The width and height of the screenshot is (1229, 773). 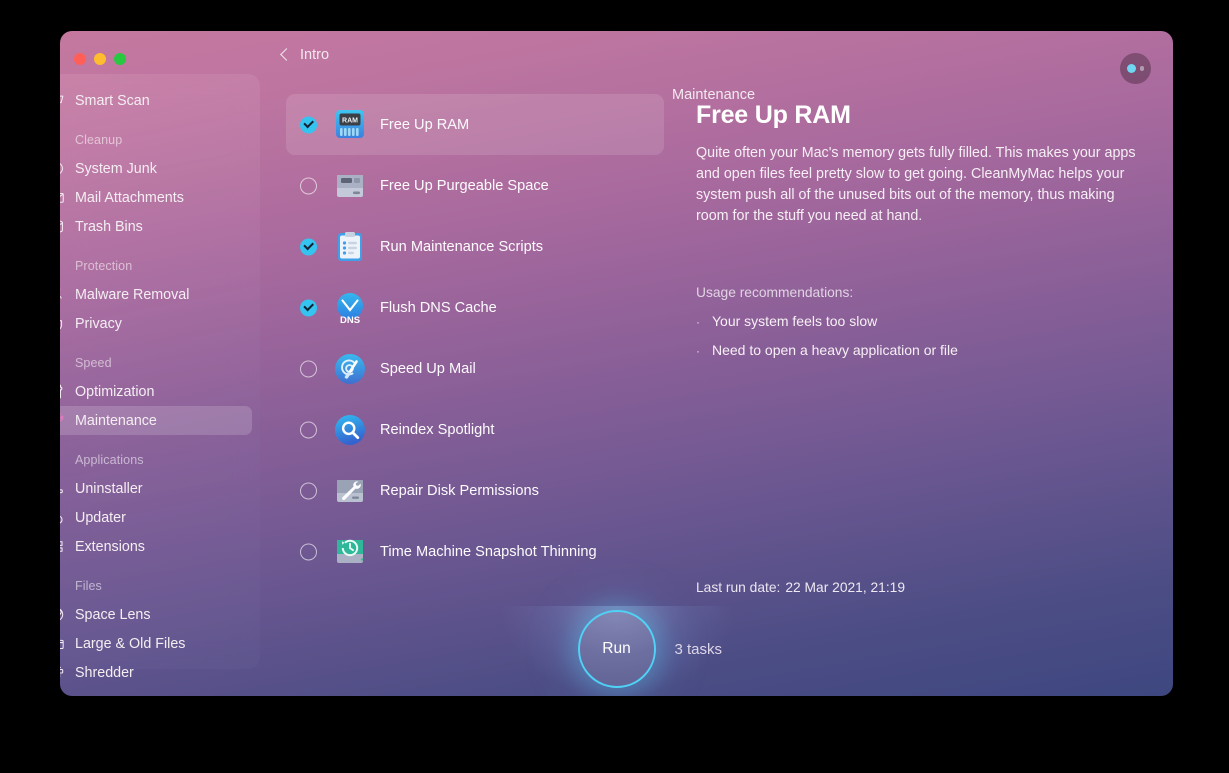 I want to click on sidebar-item-label: Privacy, so click(x=98, y=323).